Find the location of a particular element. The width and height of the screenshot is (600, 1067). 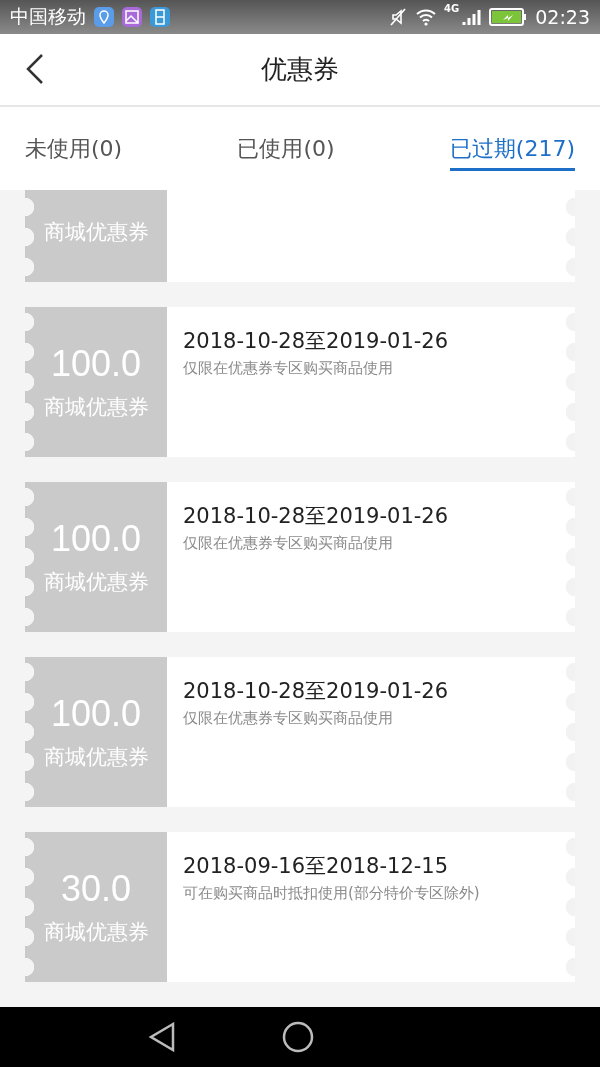

location-pin-icon is located at coordinates (104, 17).